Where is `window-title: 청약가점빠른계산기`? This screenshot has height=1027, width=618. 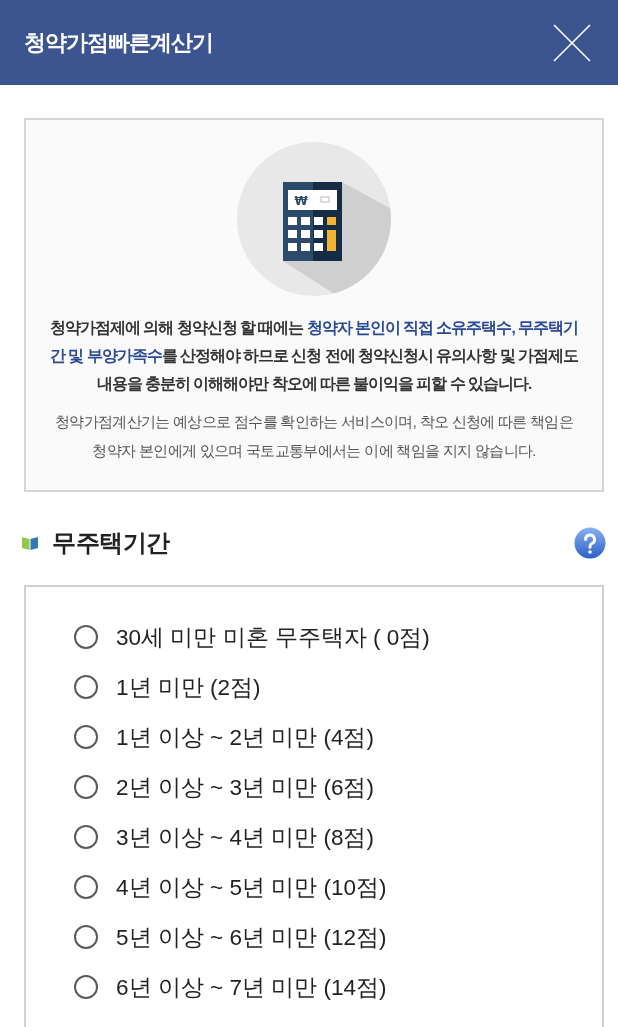 window-title: 청약가점빠른계산기 is located at coordinates (118, 42).